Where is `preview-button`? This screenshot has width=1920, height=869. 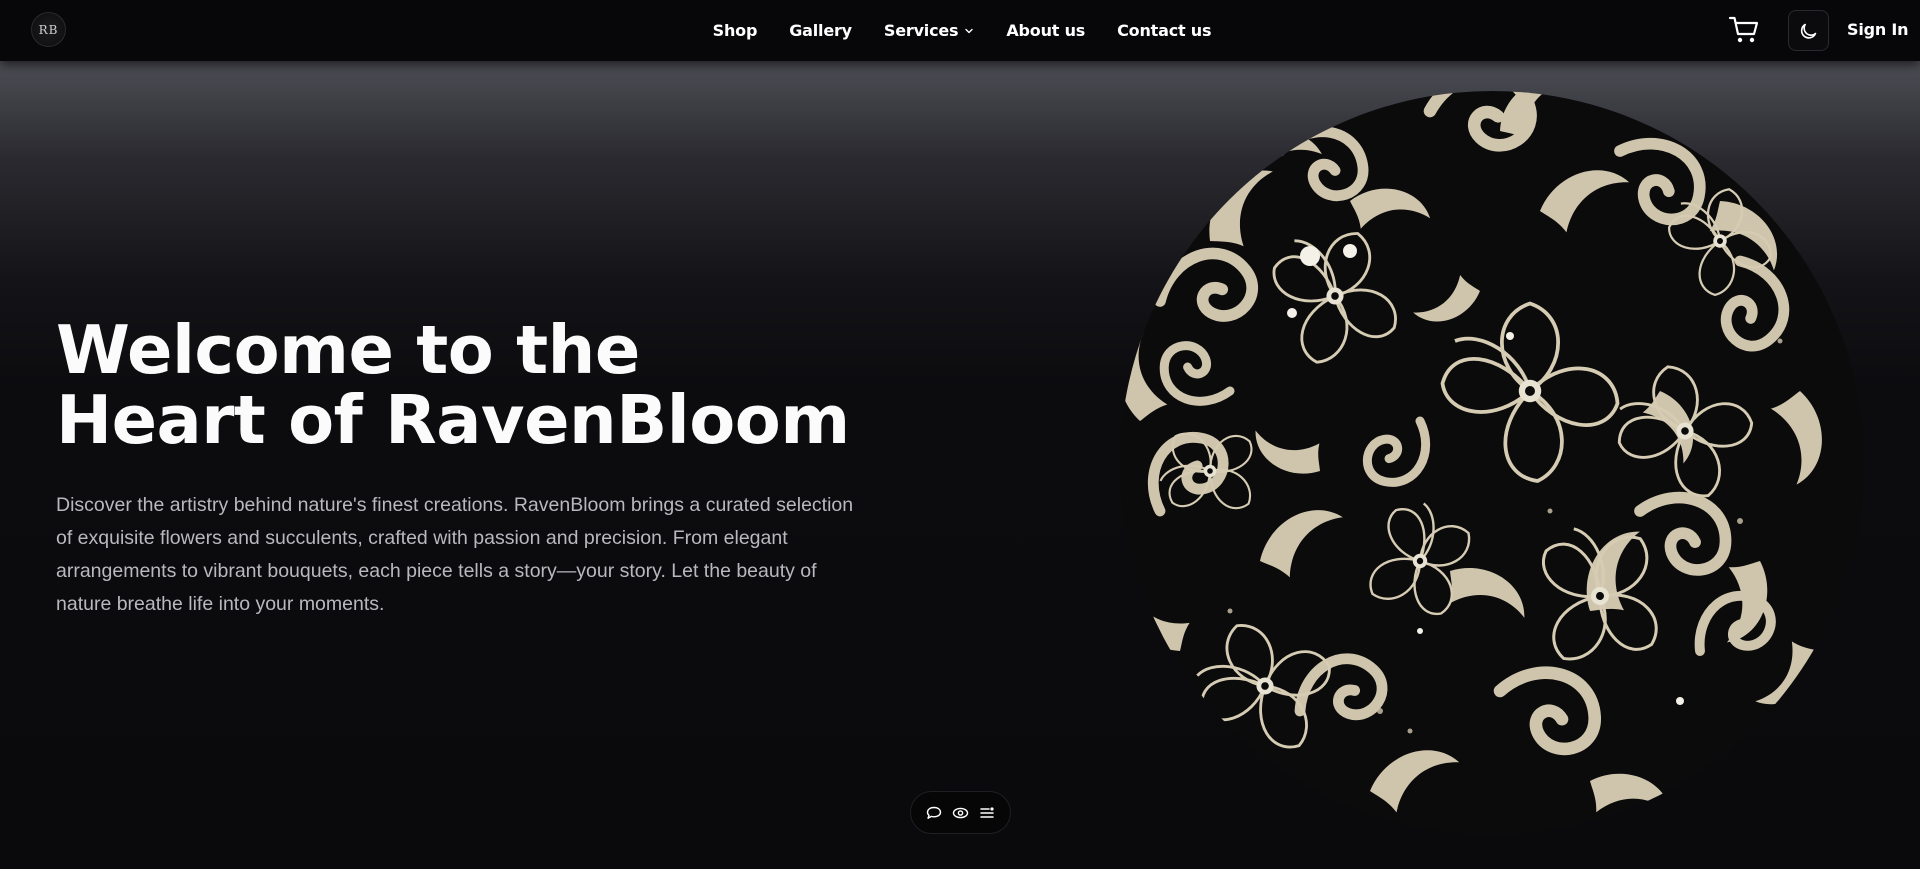 preview-button is located at coordinates (960, 813).